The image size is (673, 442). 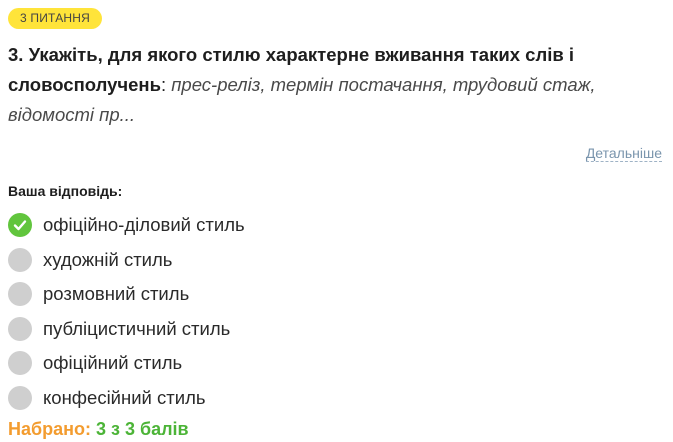 What do you see at coordinates (116, 294) in the screenshot?
I see `answer-option-label: розмовний стиль` at bounding box center [116, 294].